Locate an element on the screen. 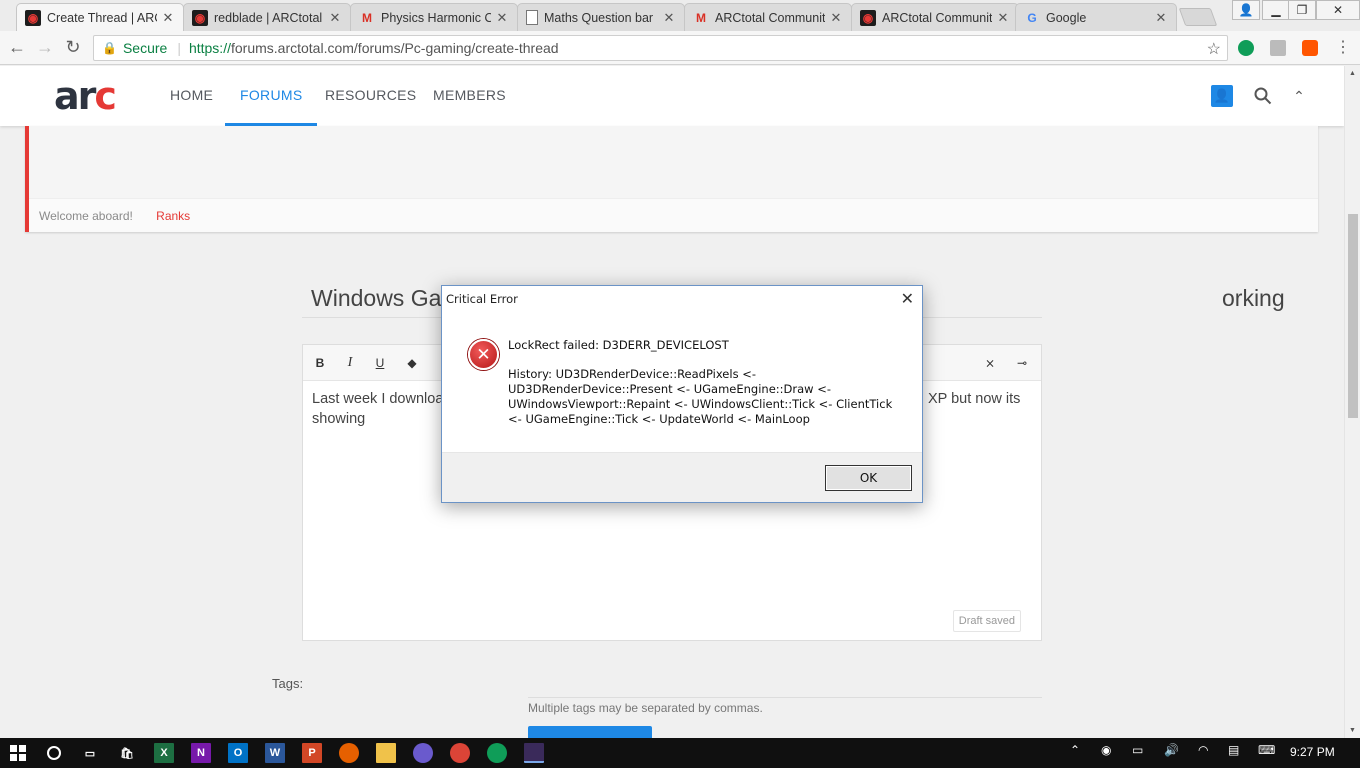 The height and width of the screenshot is (768, 1360). minimize-icon: ▁ is located at coordinates (1276, 10).